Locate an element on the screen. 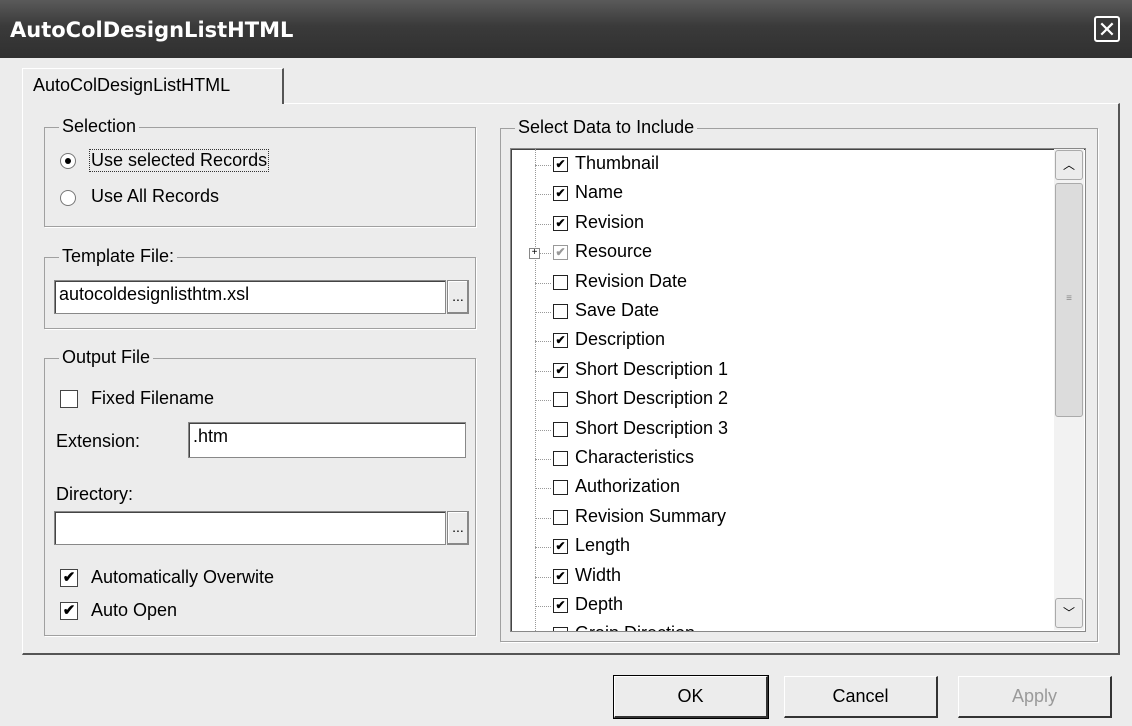 The image size is (1132, 726). extension-input: .htm is located at coordinates (327, 440).